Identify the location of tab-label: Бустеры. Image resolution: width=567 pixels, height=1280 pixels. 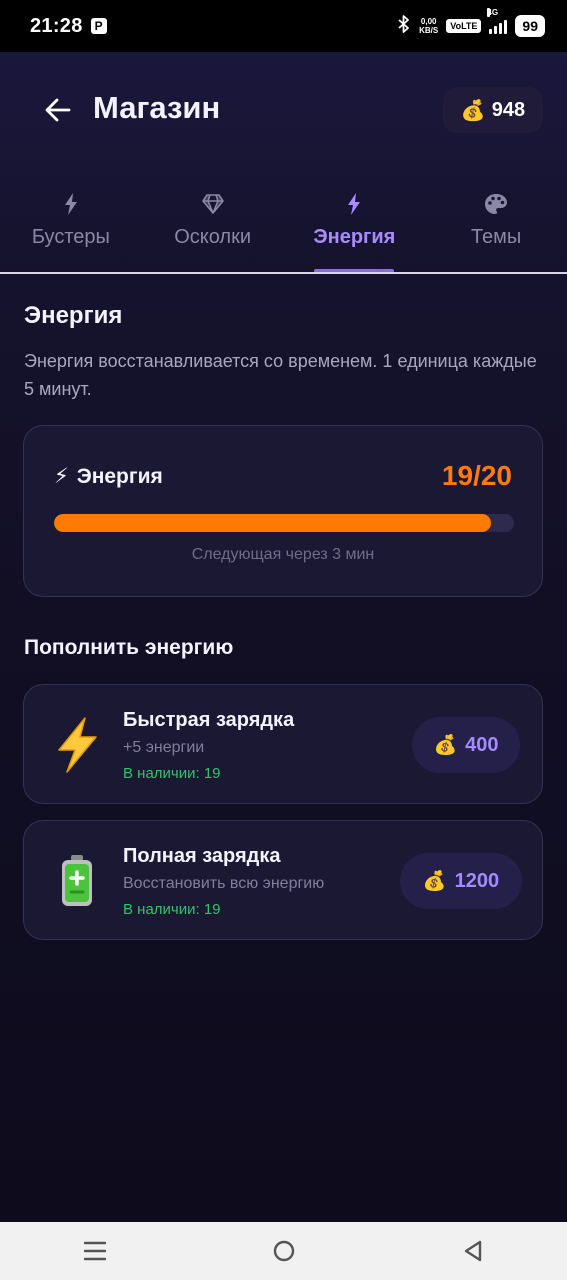
(70, 237).